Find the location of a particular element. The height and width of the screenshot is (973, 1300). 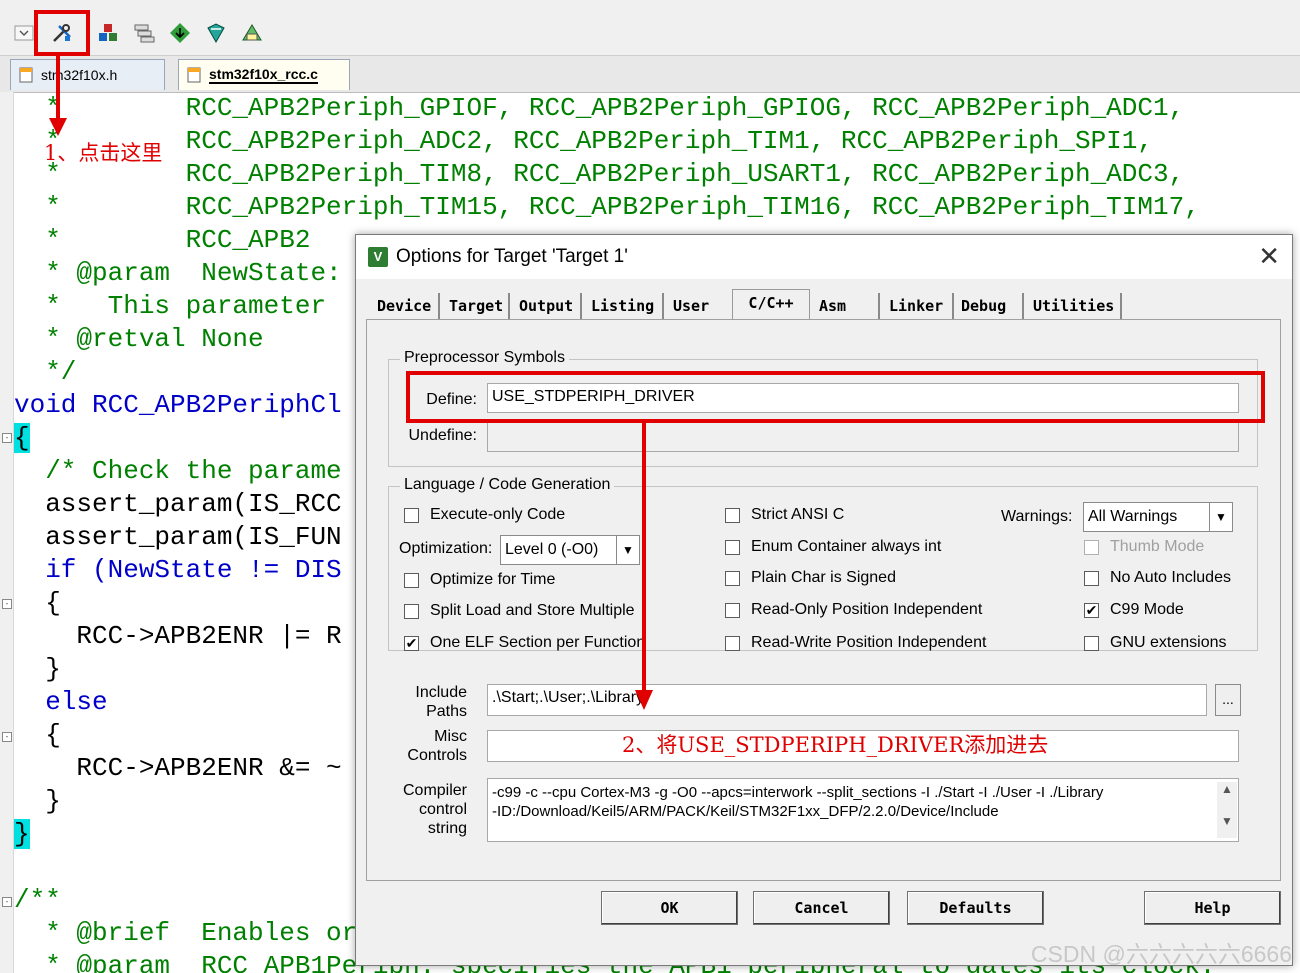

file-tab-label: stm32f10x_rcc.c is located at coordinates (263, 75).